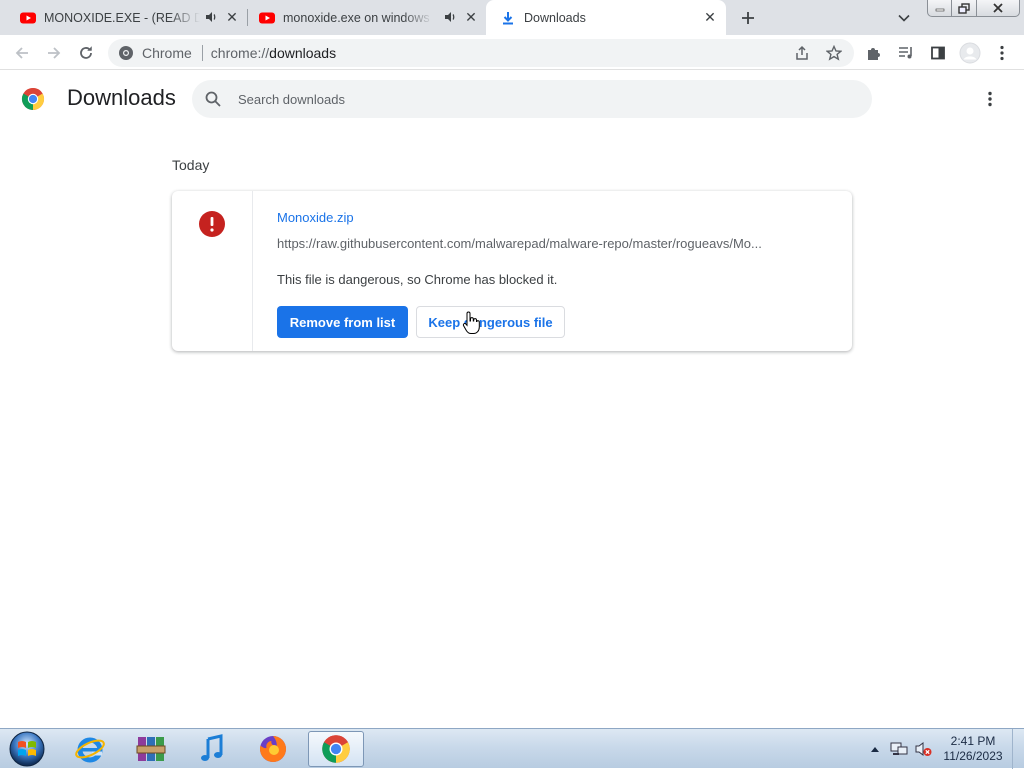 The image size is (1024, 769). Describe the element at coordinates (1018, 749) in the screenshot. I see `show-desktop-button` at that location.